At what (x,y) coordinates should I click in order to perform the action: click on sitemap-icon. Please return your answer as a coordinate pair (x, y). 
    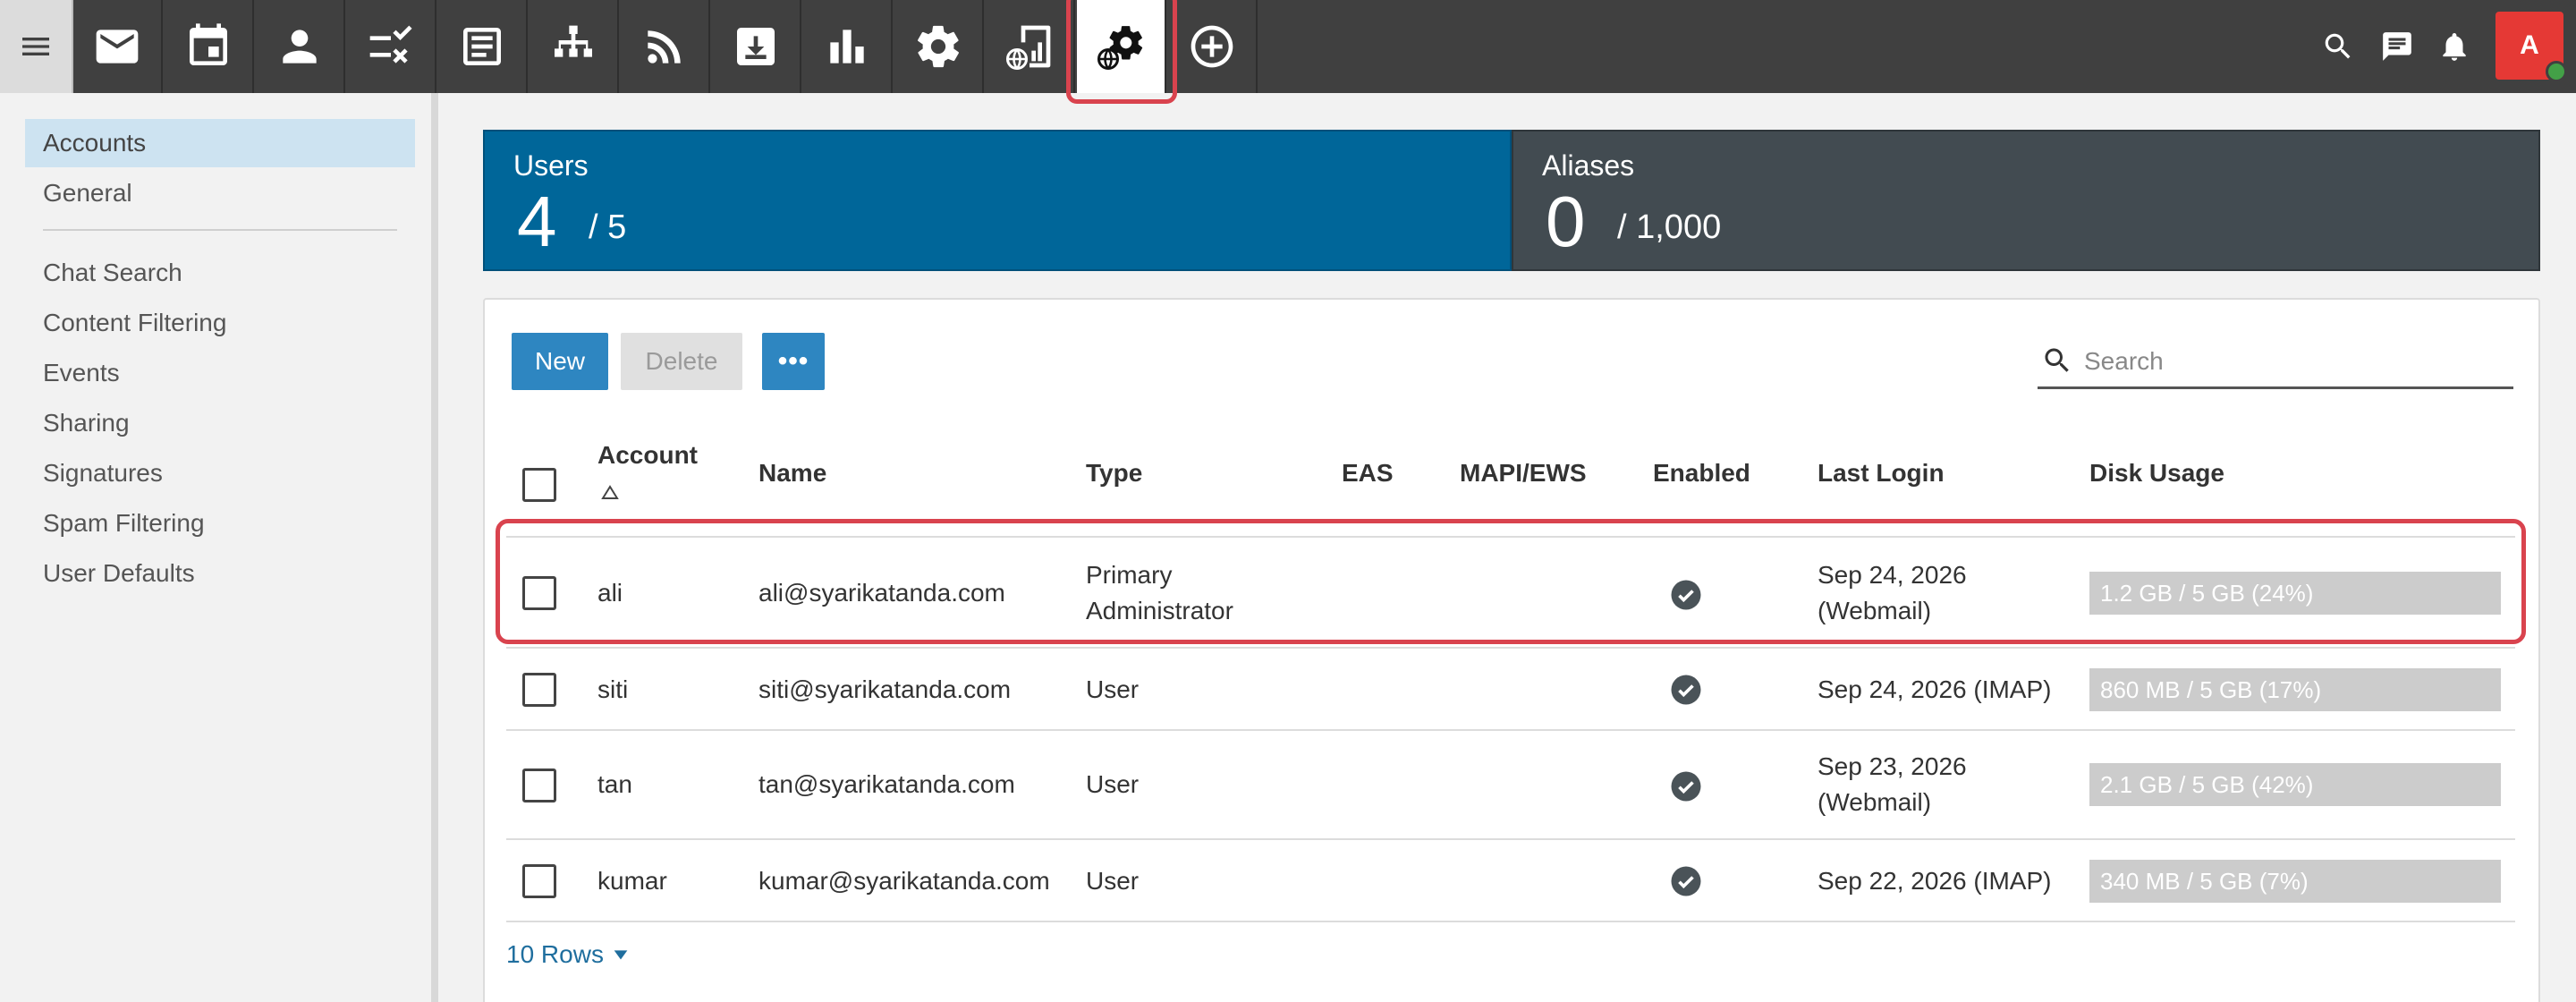
    Looking at the image, I should click on (573, 41).